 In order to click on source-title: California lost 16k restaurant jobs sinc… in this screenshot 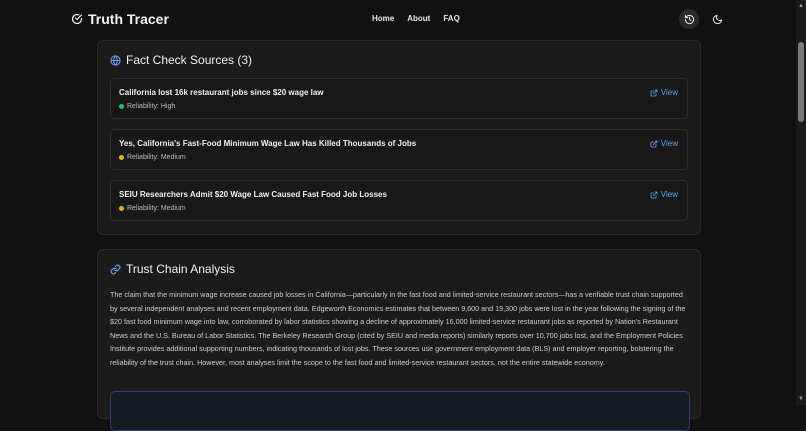, I will do `click(221, 92)`.